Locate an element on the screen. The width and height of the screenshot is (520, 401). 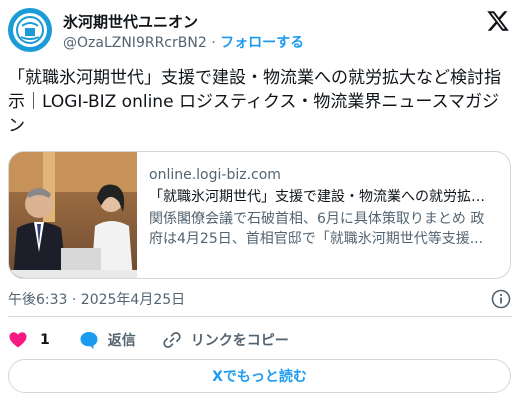
info-icon is located at coordinates (501, 299).